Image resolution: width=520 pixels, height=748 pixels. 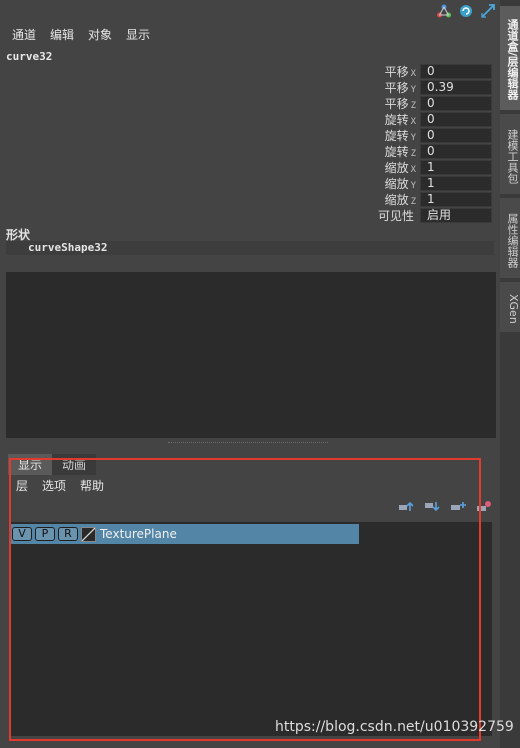 What do you see at coordinates (456, 215) in the screenshot?
I see `attr-value: 启用` at bounding box center [456, 215].